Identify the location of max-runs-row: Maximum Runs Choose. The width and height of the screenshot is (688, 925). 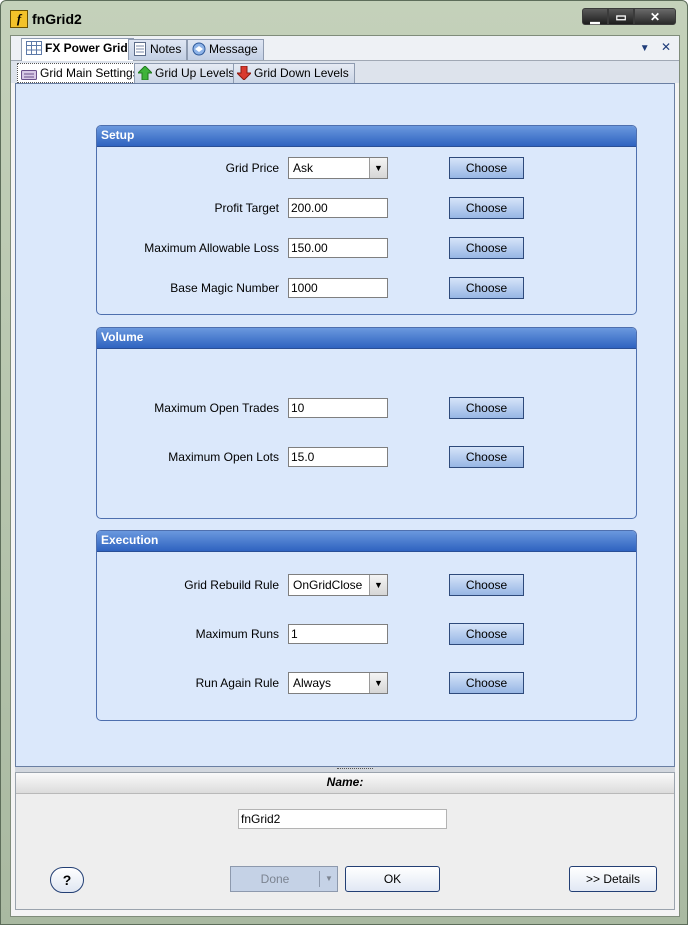
(366, 634).